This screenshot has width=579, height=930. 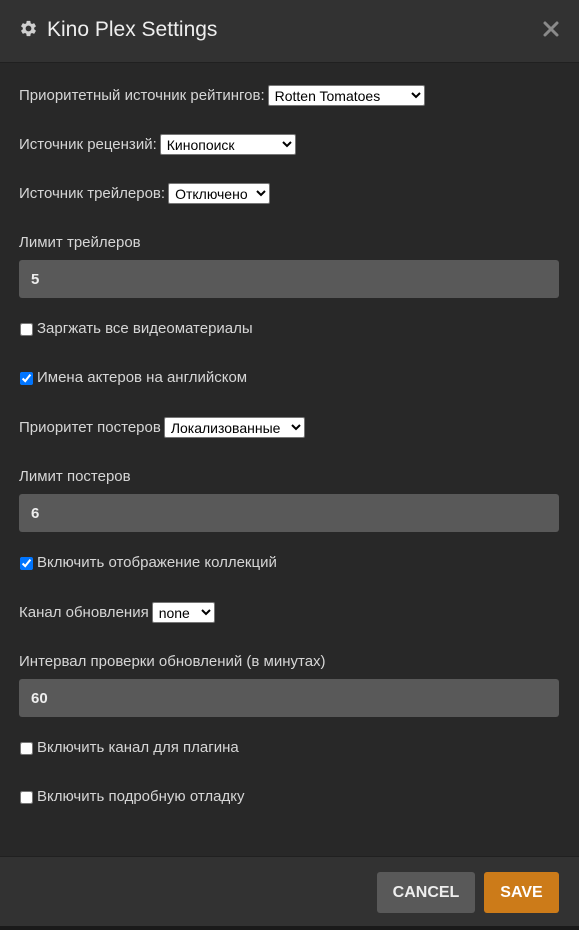 What do you see at coordinates (551, 29) in the screenshot?
I see `close-icon` at bounding box center [551, 29].